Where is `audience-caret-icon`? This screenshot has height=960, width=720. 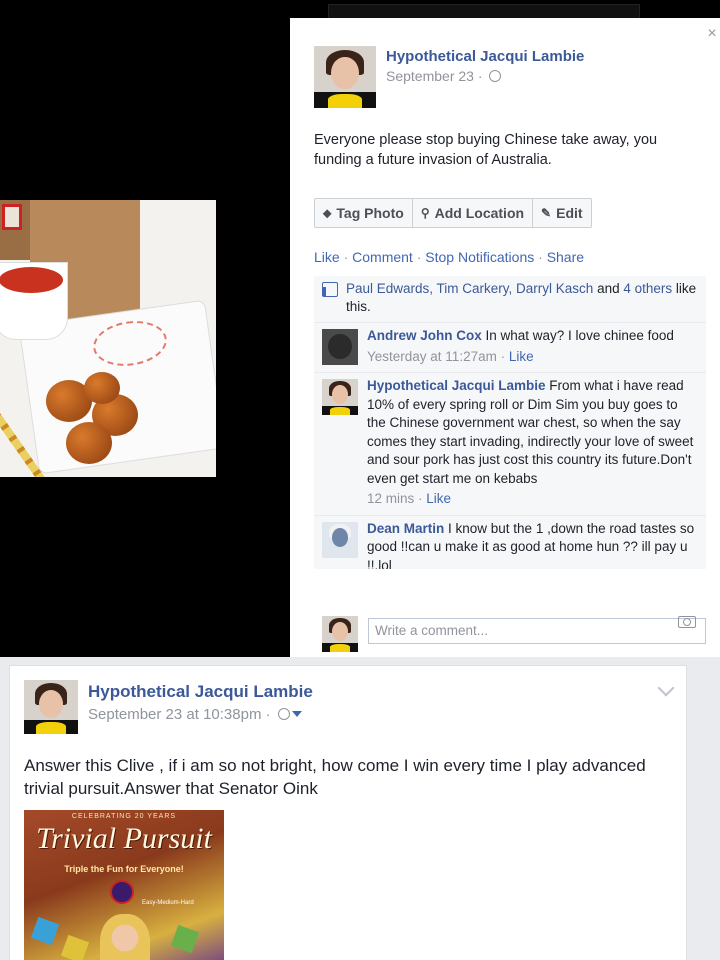
audience-caret-icon is located at coordinates (296, 714).